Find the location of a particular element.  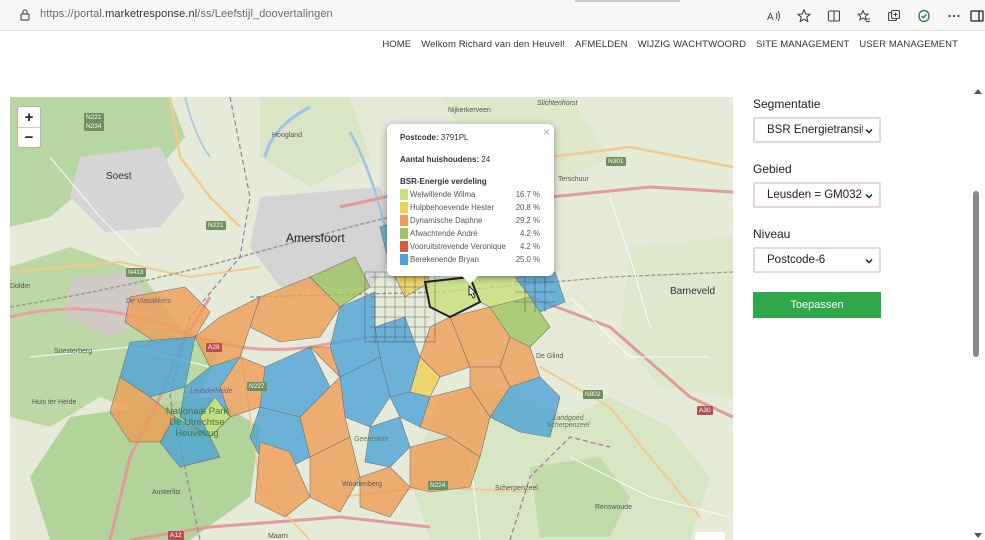

map-label-soesterberg: Soesterberg is located at coordinates (73, 351).